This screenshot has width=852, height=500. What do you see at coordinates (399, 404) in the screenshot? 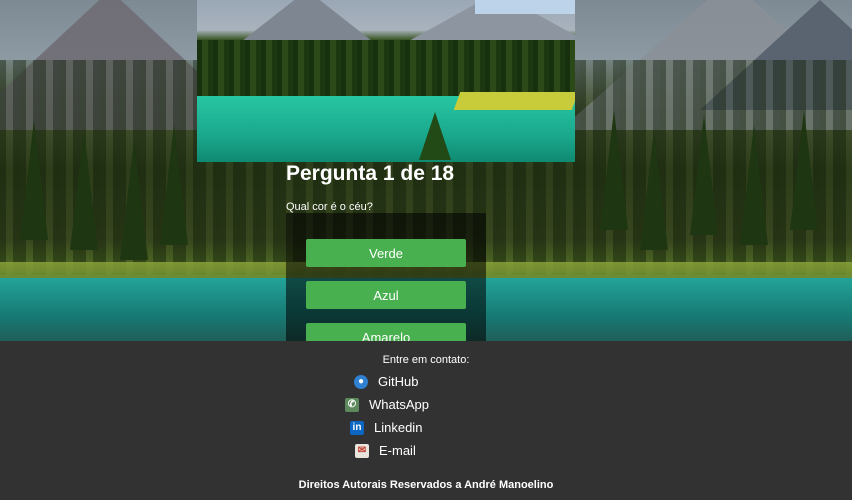
I see `whatsapp-label: WhatsApp` at bounding box center [399, 404].